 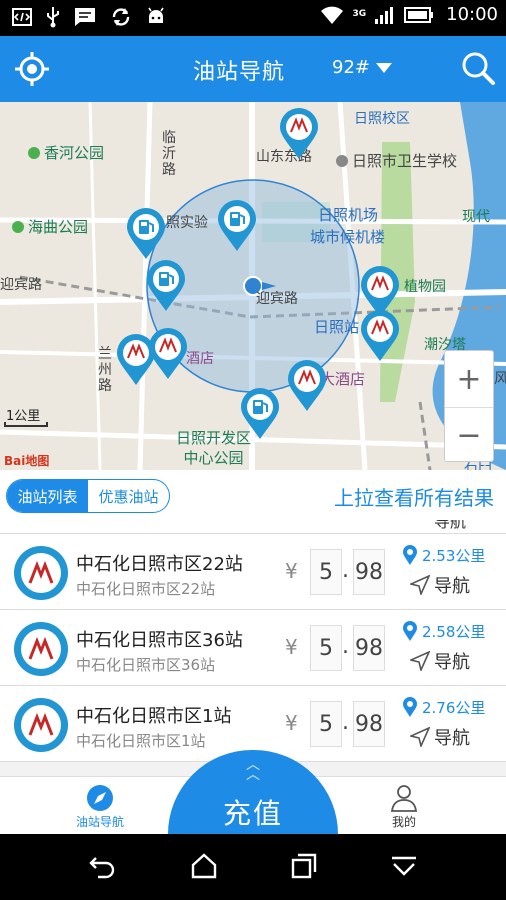 I want to click on list-item-peek: 导航, so click(x=253, y=527).